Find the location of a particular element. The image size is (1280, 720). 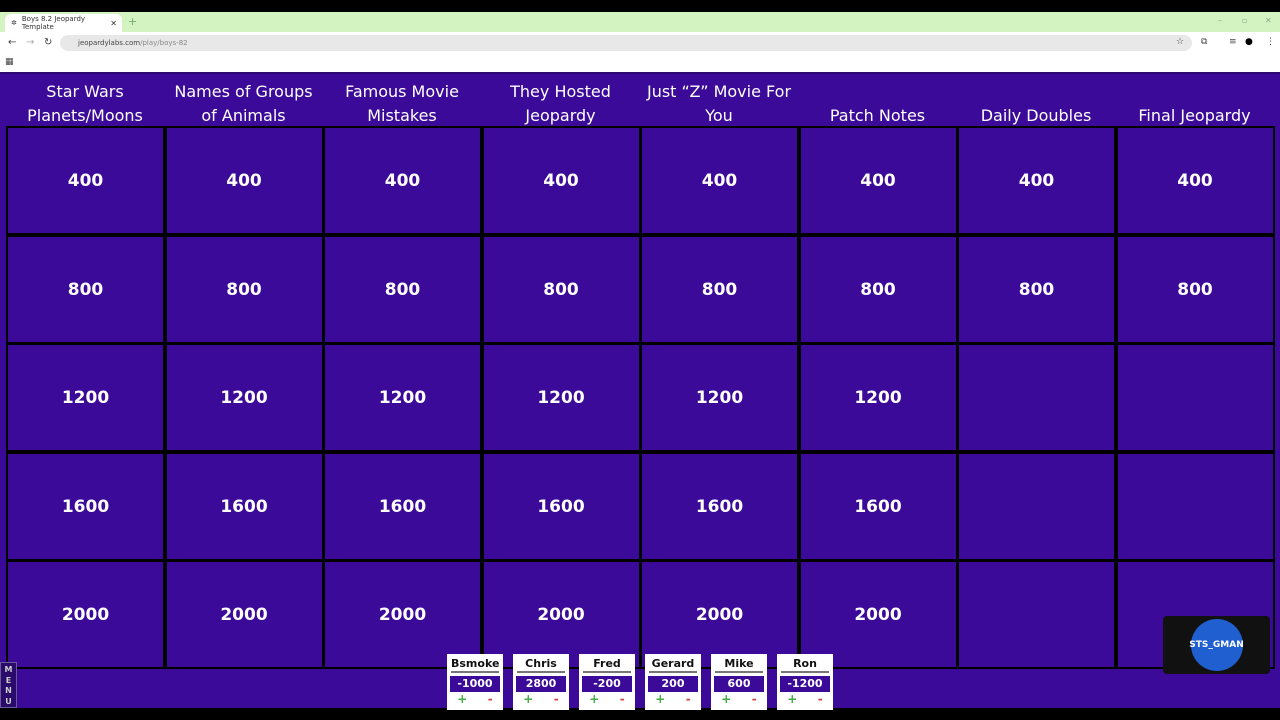

team-name: Mike is located at coordinates (739, 665).